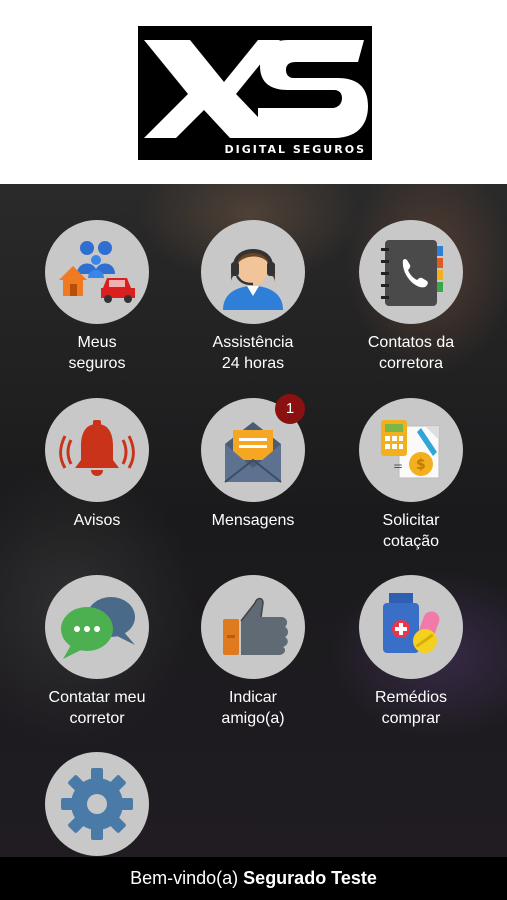 Image resolution: width=507 pixels, height=900 pixels. What do you see at coordinates (310, 878) in the screenshot?
I see `user-name: Segurado Teste` at bounding box center [310, 878].